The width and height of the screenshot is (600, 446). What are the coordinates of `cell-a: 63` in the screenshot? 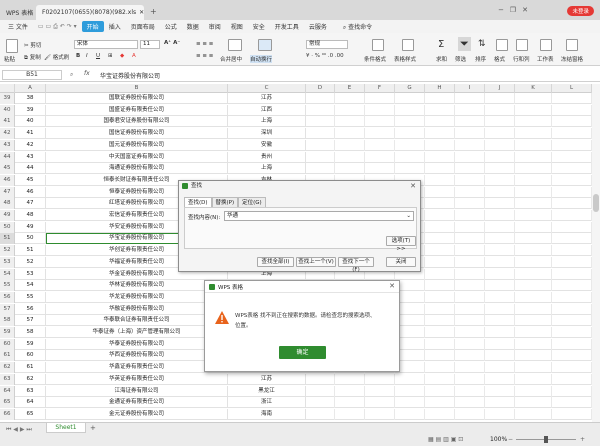 It's located at (30, 391).